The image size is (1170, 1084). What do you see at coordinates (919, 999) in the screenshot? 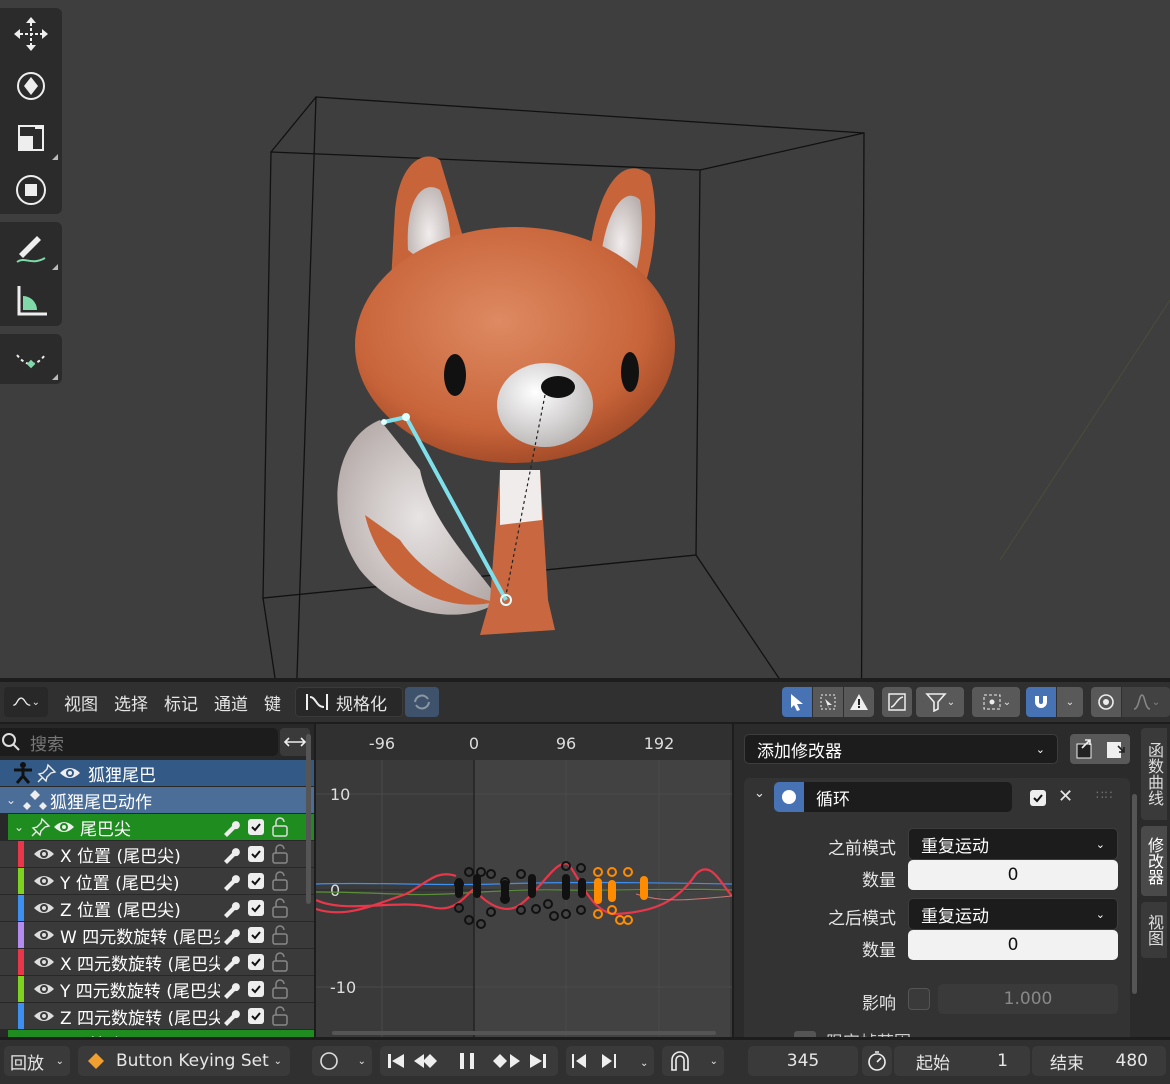
I see `influence-checkbox` at bounding box center [919, 999].